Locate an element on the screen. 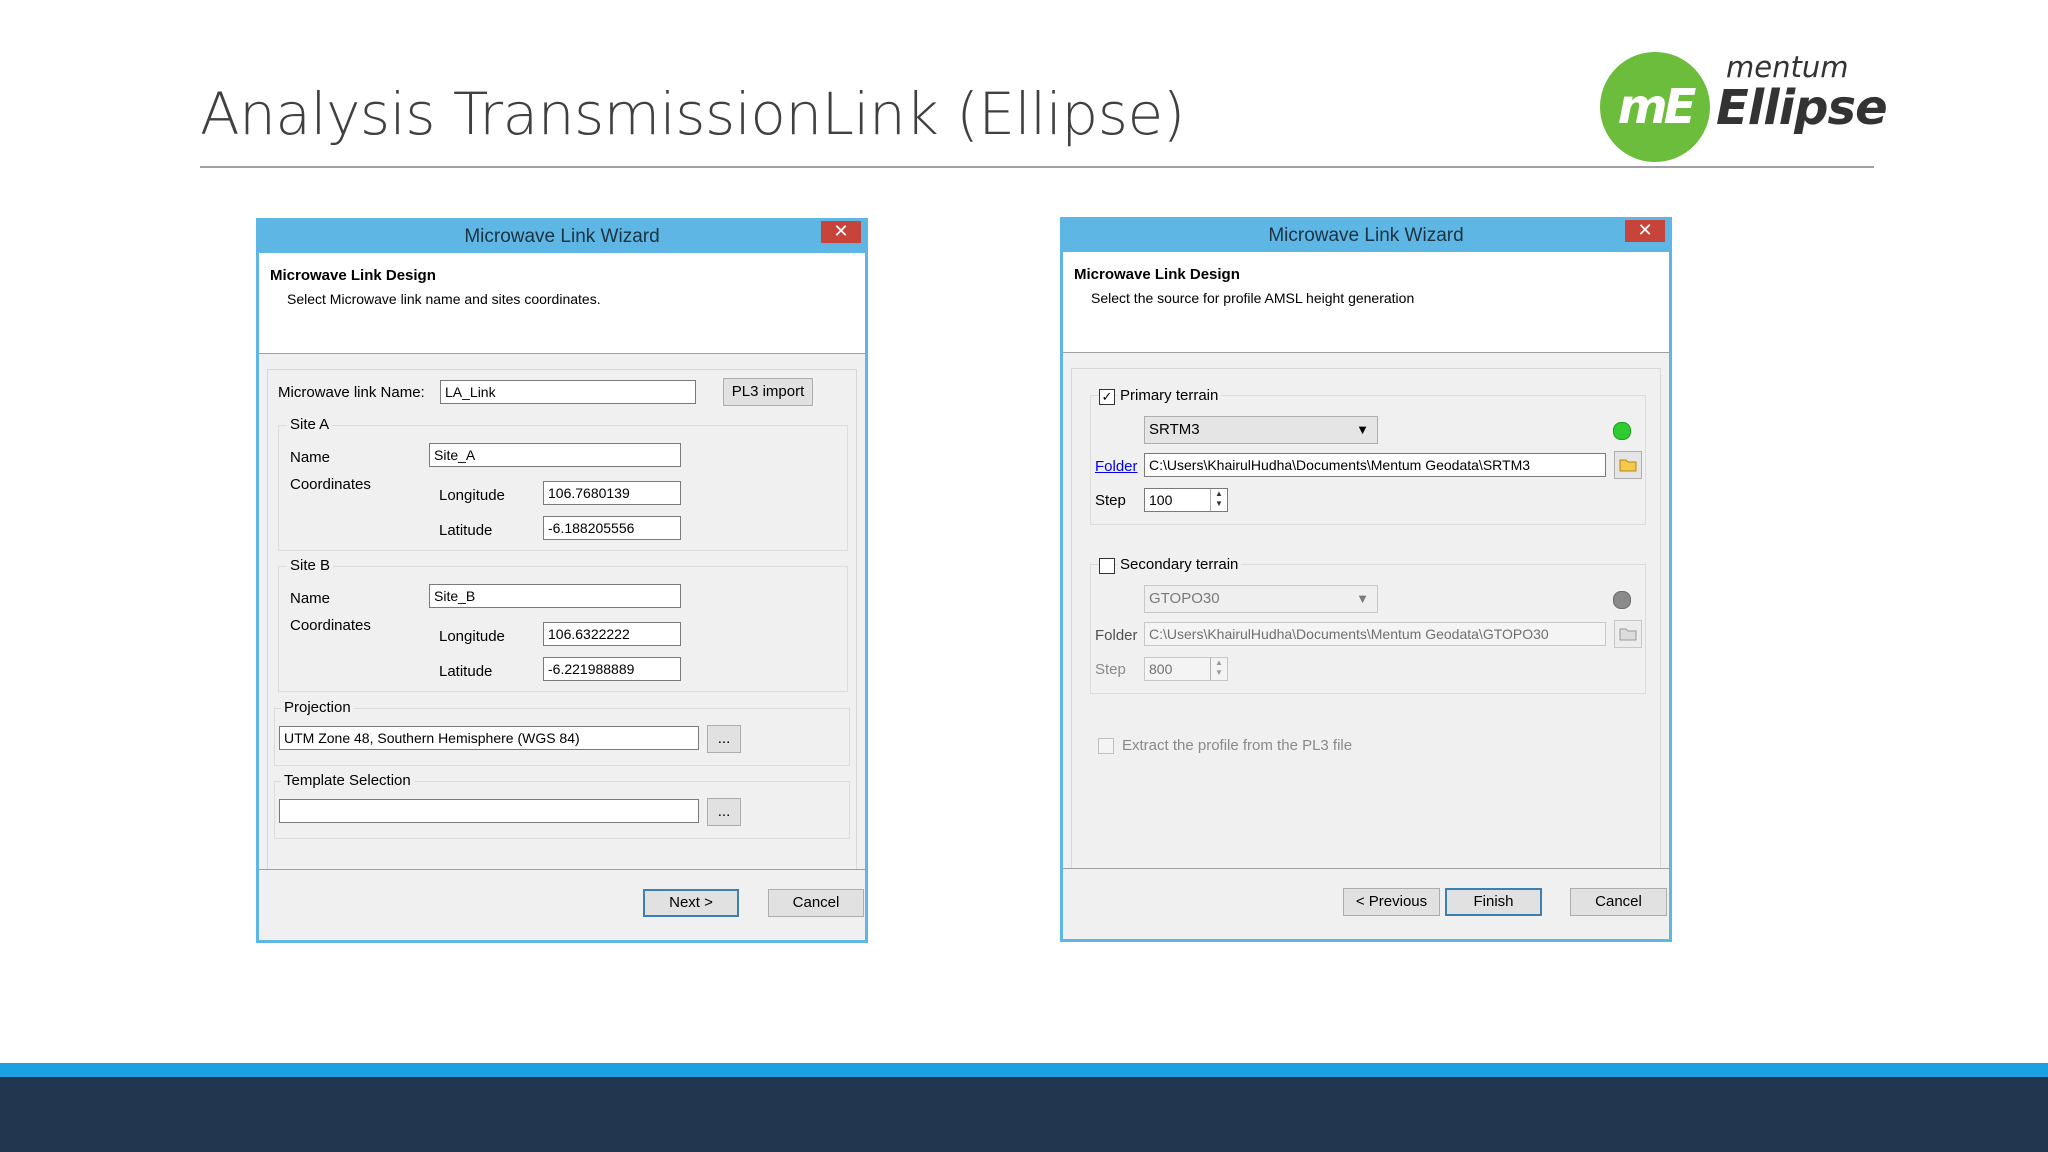 The image size is (2048, 1152). next-button: Next > is located at coordinates (691, 903).